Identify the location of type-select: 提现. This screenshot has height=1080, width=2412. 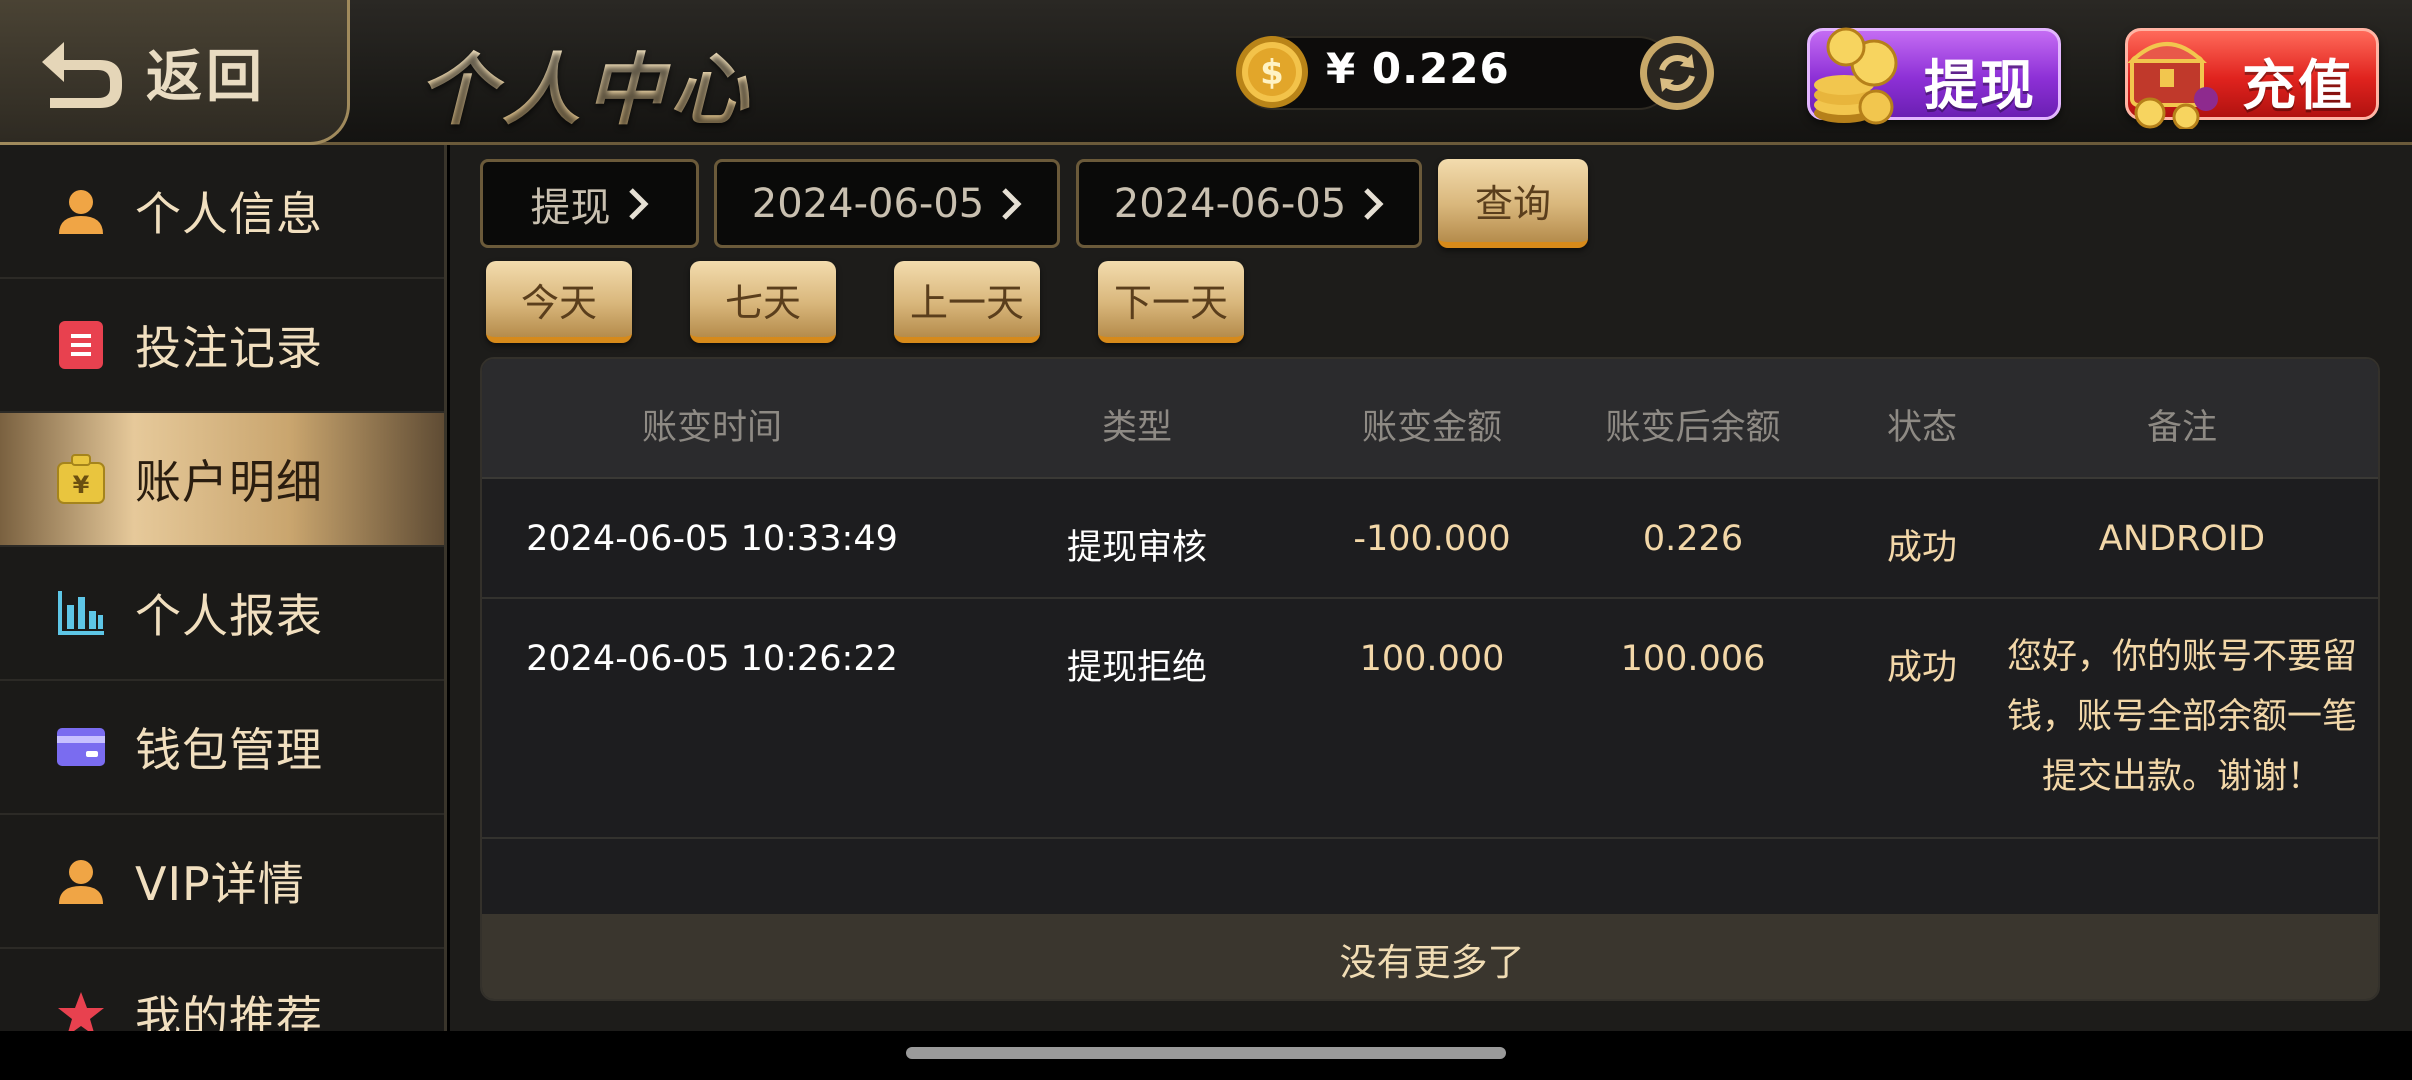
(589, 203).